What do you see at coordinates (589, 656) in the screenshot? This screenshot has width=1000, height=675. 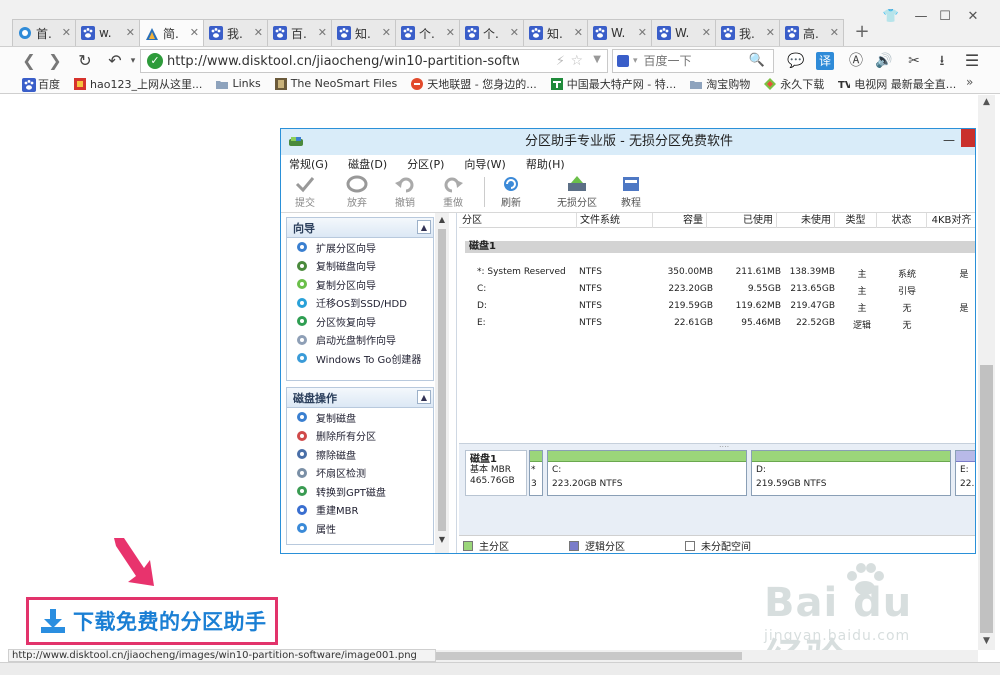 I see `horizontal-scroll-thumb` at bounding box center [589, 656].